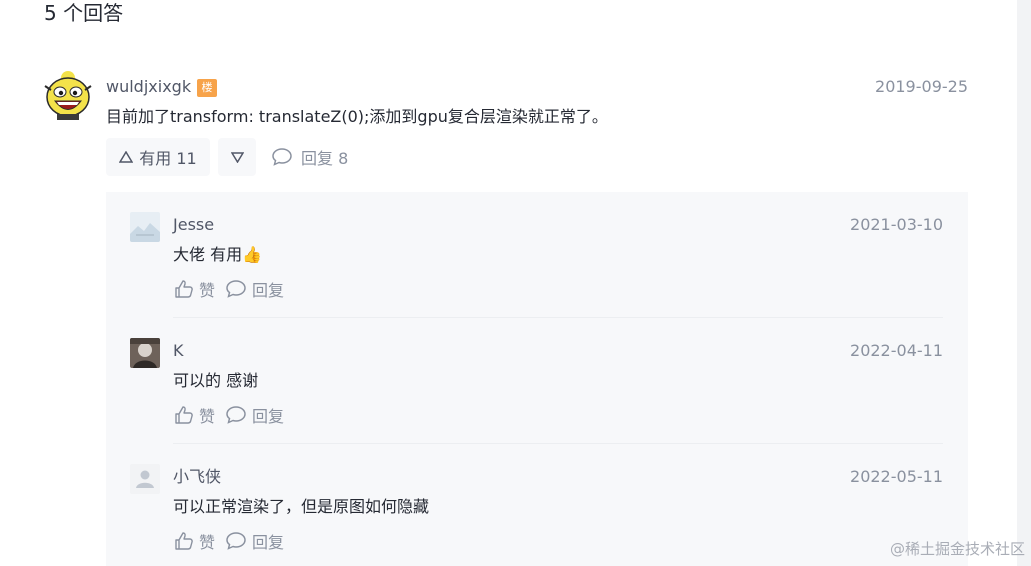  Describe the element at coordinates (921, 86) in the screenshot. I see `answer-date: 2019-09-25` at that location.